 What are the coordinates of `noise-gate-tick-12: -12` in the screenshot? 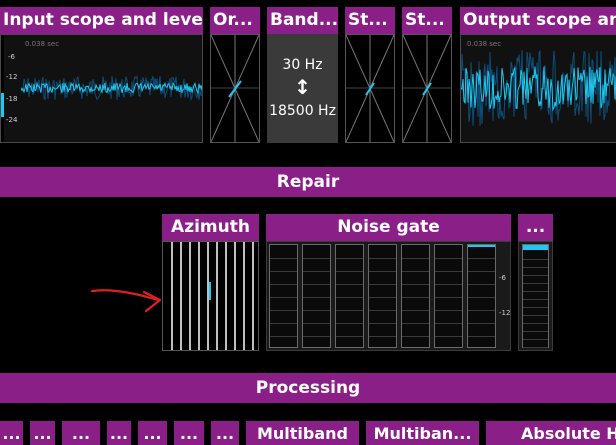 It's located at (505, 313).